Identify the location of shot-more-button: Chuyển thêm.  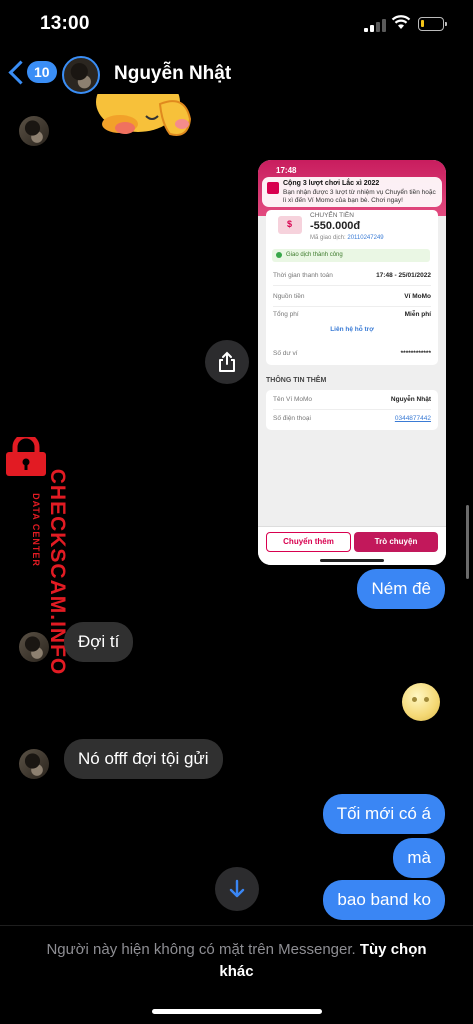
(308, 542).